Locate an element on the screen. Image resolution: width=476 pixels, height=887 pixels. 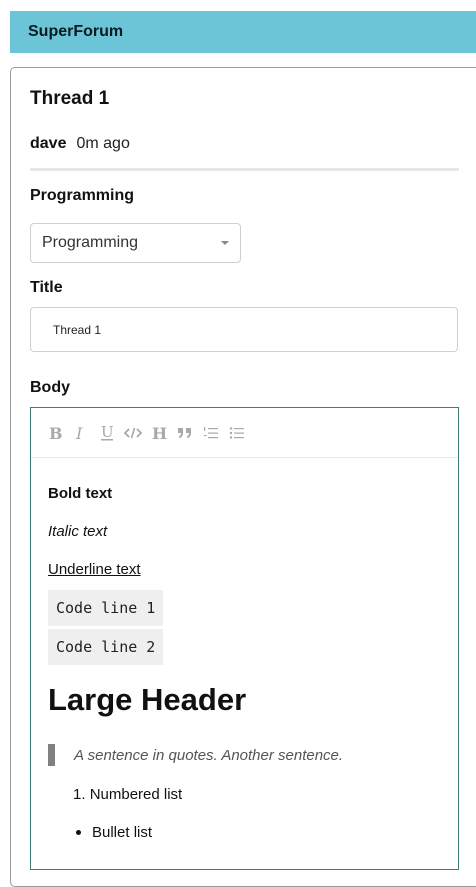
bullet-list-icon is located at coordinates (236, 432).